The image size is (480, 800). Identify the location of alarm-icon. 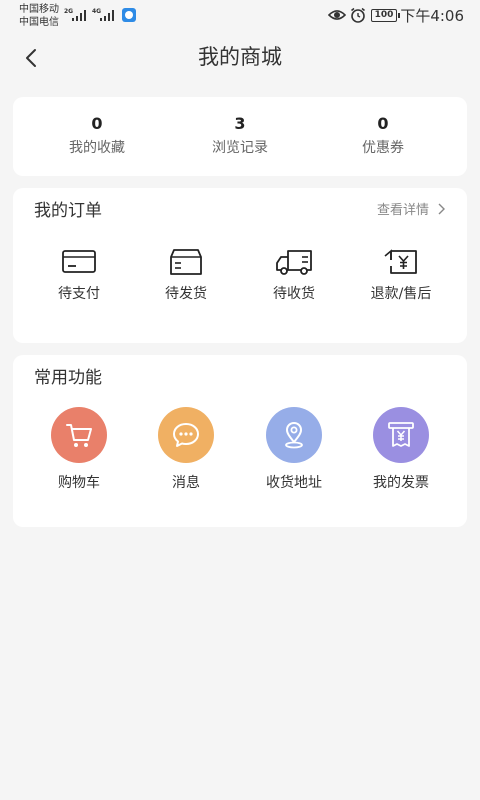
(358, 15).